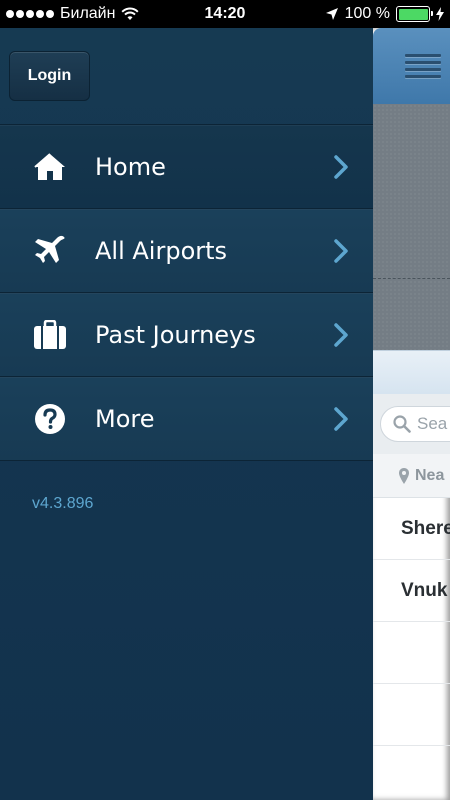  I want to click on menu-item-past-journeys: Past Journeys, so click(186, 335).